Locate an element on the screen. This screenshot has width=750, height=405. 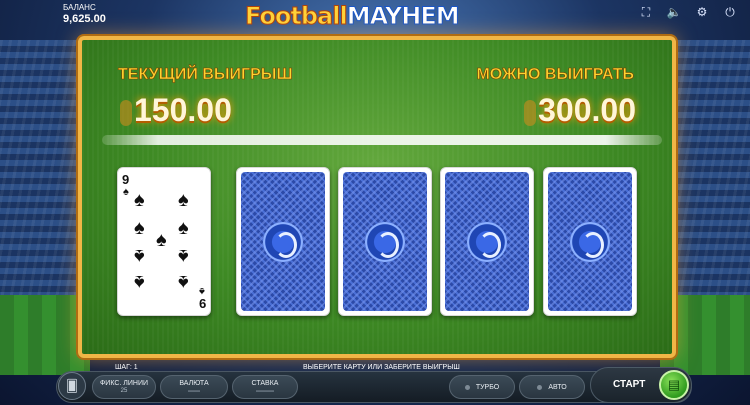
turbo-radio-icon is located at coordinates (467, 387).